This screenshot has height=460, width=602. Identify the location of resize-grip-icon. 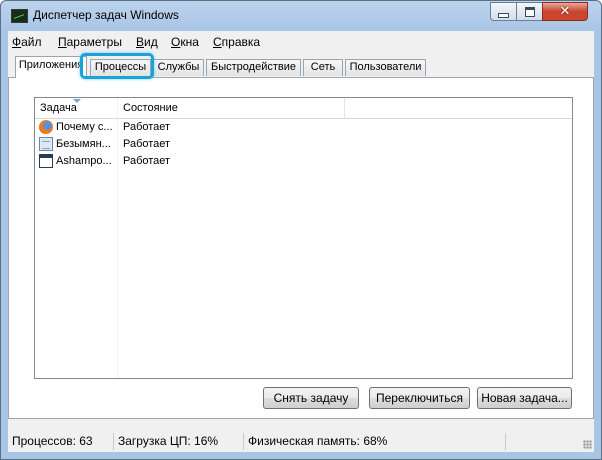
(587, 444).